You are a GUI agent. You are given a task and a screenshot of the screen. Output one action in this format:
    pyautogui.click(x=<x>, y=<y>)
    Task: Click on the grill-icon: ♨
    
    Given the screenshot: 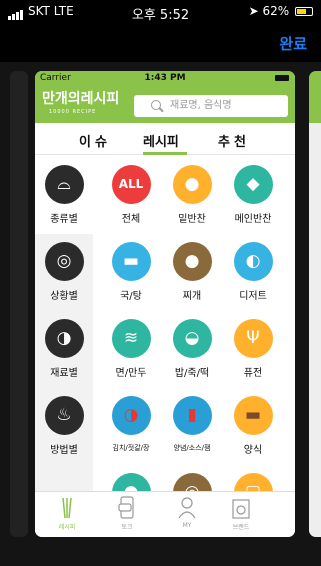 What is the action you would take?
    pyautogui.click(x=64, y=415)
    